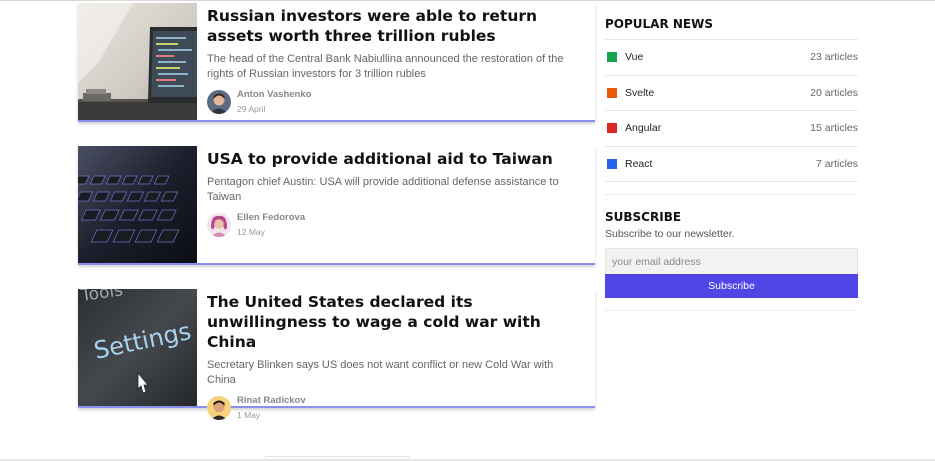 The height and width of the screenshot is (461, 935). Describe the element at coordinates (634, 57) in the screenshot. I see `category-name: Vue` at that location.